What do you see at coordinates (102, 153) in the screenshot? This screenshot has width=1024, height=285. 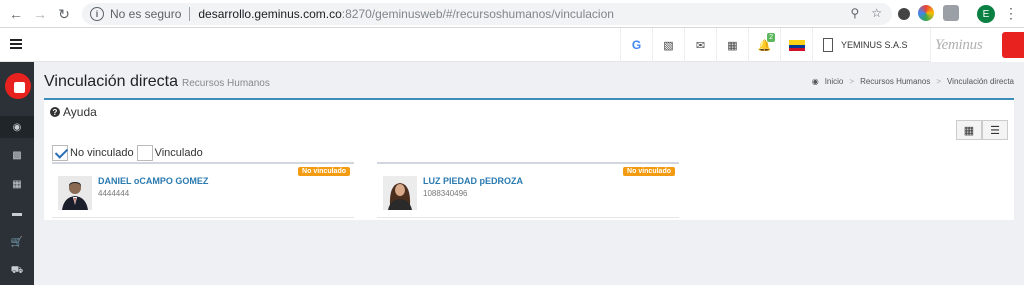 I see `not-linked-label: No vinculado` at bounding box center [102, 153].